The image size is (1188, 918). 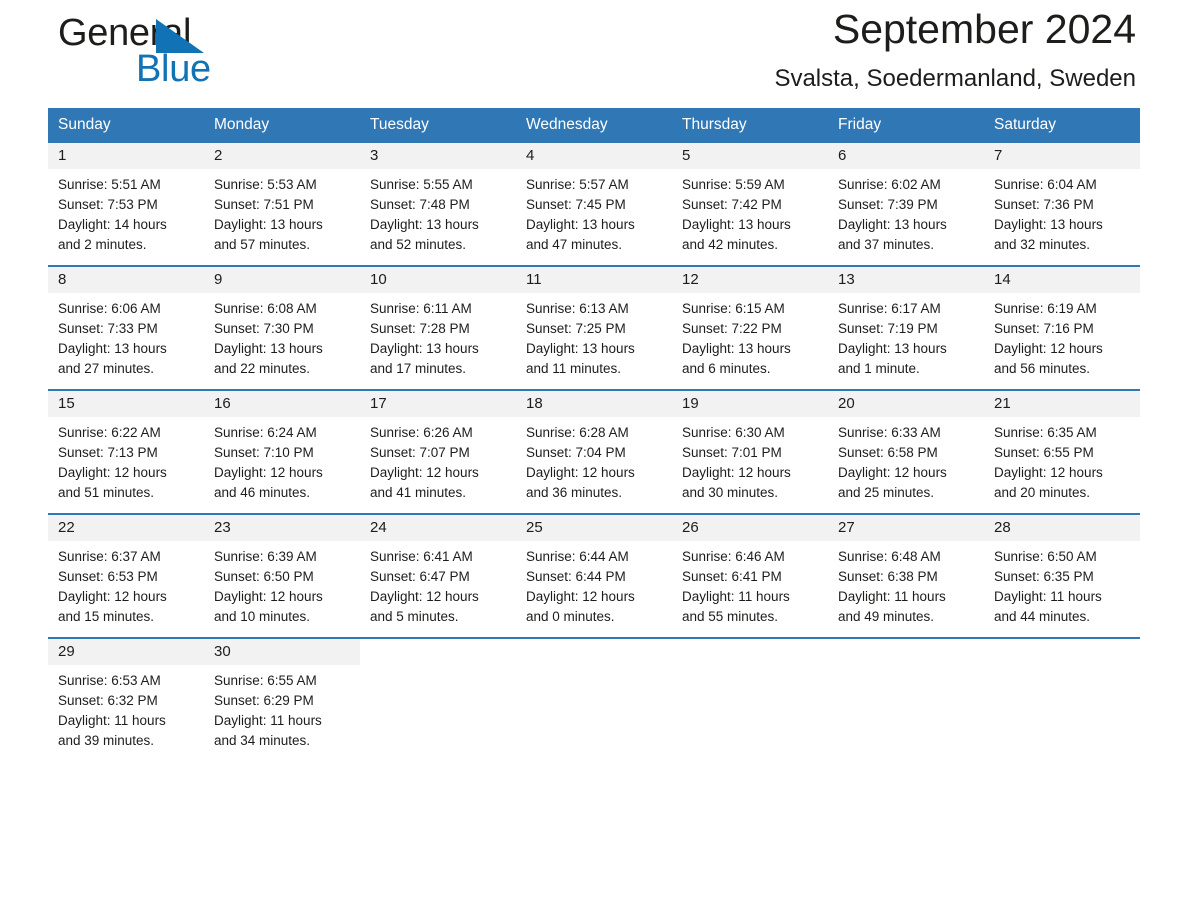 What do you see at coordinates (1042, 244) in the screenshot?
I see `daylight-duration-line2: and 32 minutes.` at bounding box center [1042, 244].